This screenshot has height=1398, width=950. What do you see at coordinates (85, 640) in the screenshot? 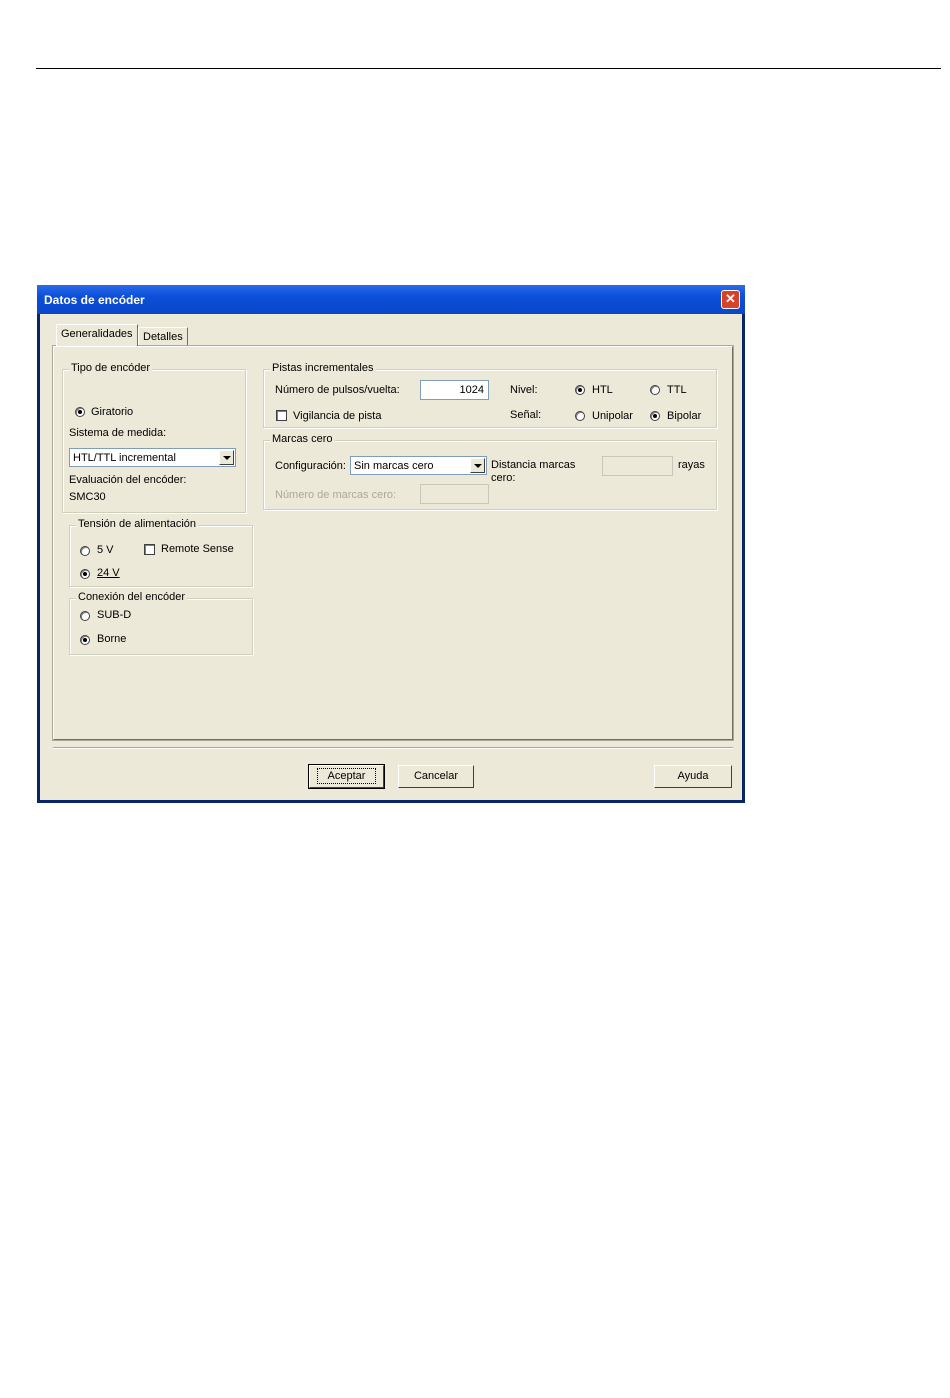
I see `borne-radio` at bounding box center [85, 640].